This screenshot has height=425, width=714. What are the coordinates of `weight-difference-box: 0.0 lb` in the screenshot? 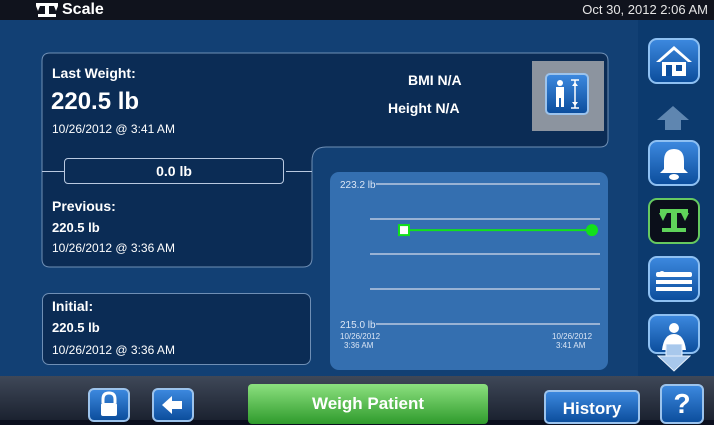 It's located at (174, 171).